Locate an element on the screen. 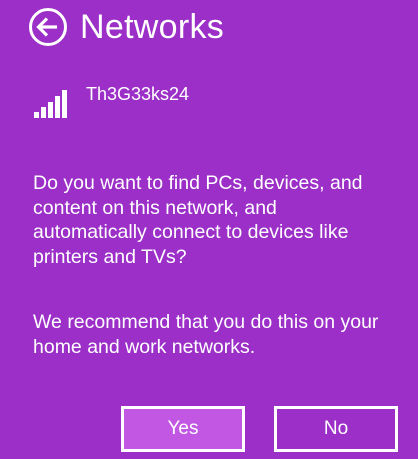 The image size is (418, 459). network-name: Th3G33ks24 is located at coordinates (138, 94).